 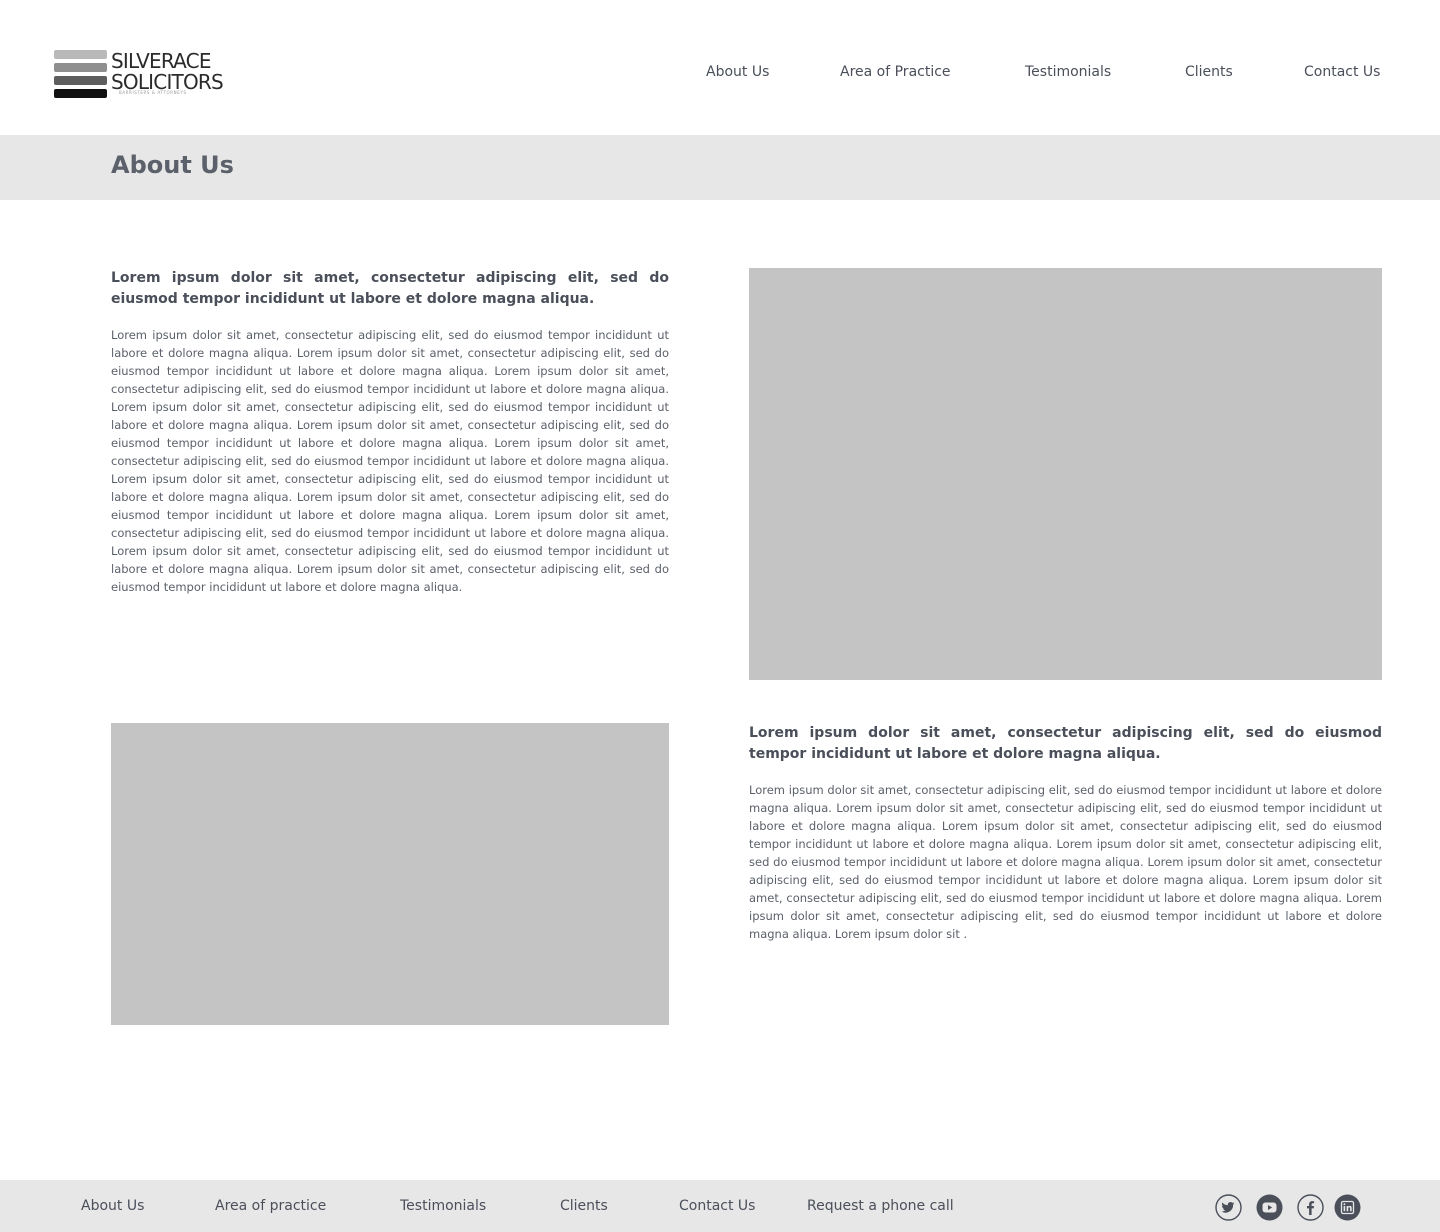 What do you see at coordinates (717, 1206) in the screenshot?
I see `footer-link-contact-us: Contact Us` at bounding box center [717, 1206].